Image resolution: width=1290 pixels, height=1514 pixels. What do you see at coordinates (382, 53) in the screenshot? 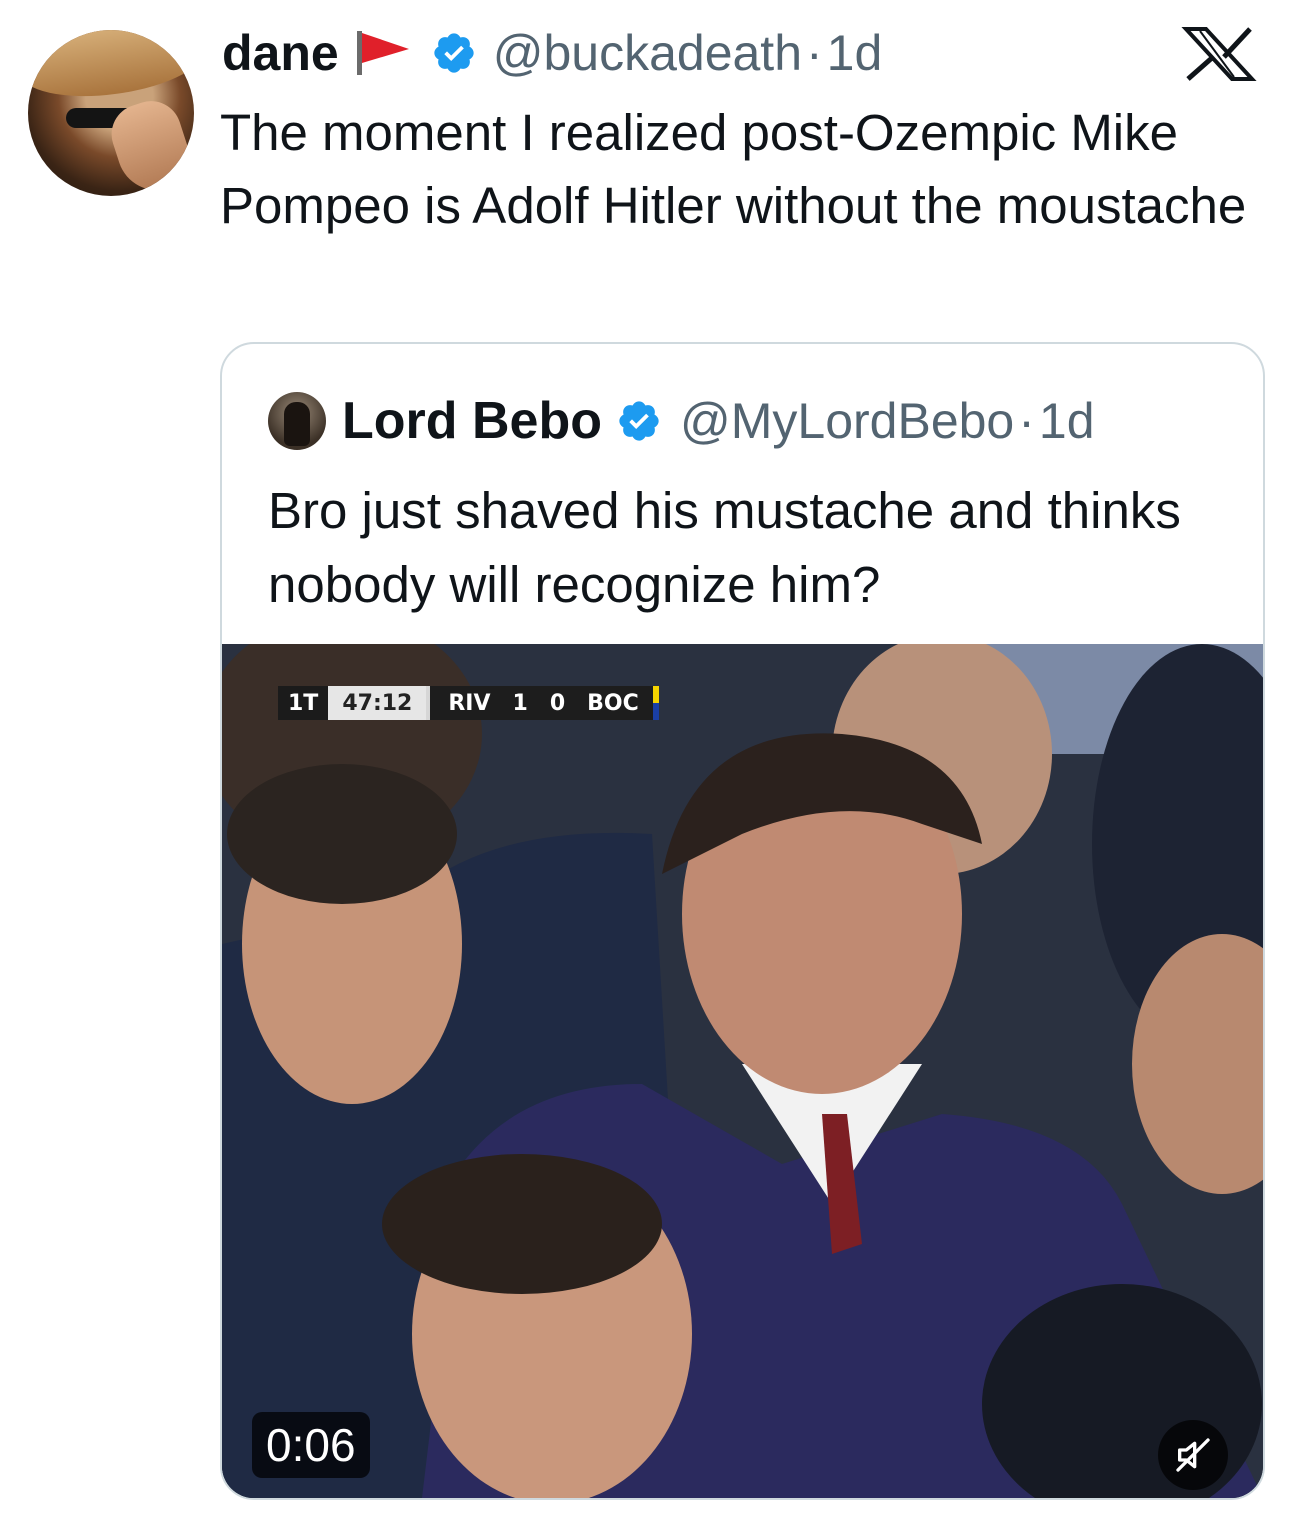
I see `red-flag-icon` at bounding box center [382, 53].